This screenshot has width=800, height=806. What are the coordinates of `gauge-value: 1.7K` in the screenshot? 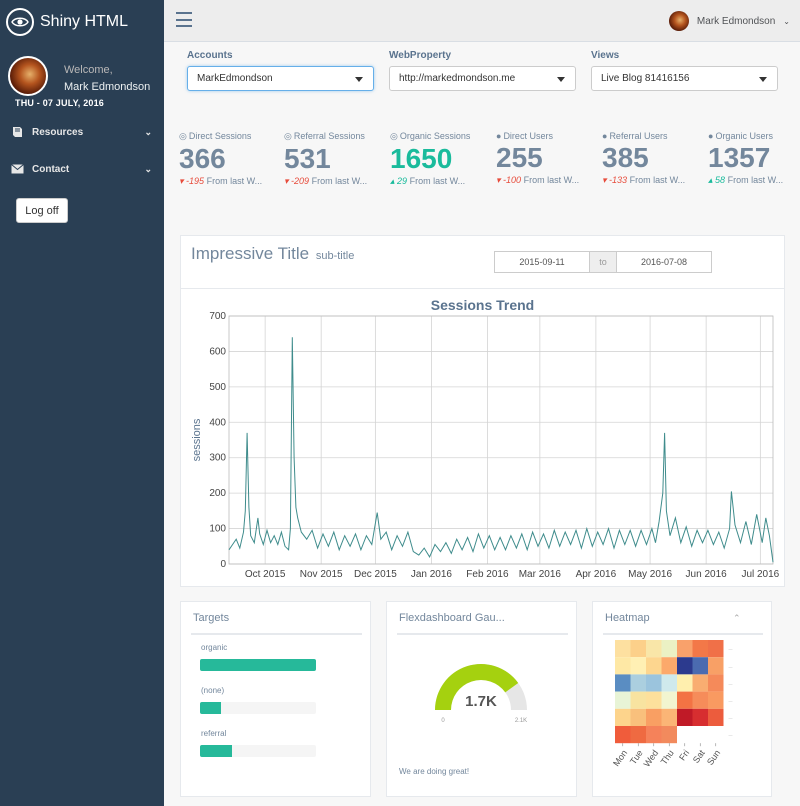 It's located at (481, 701).